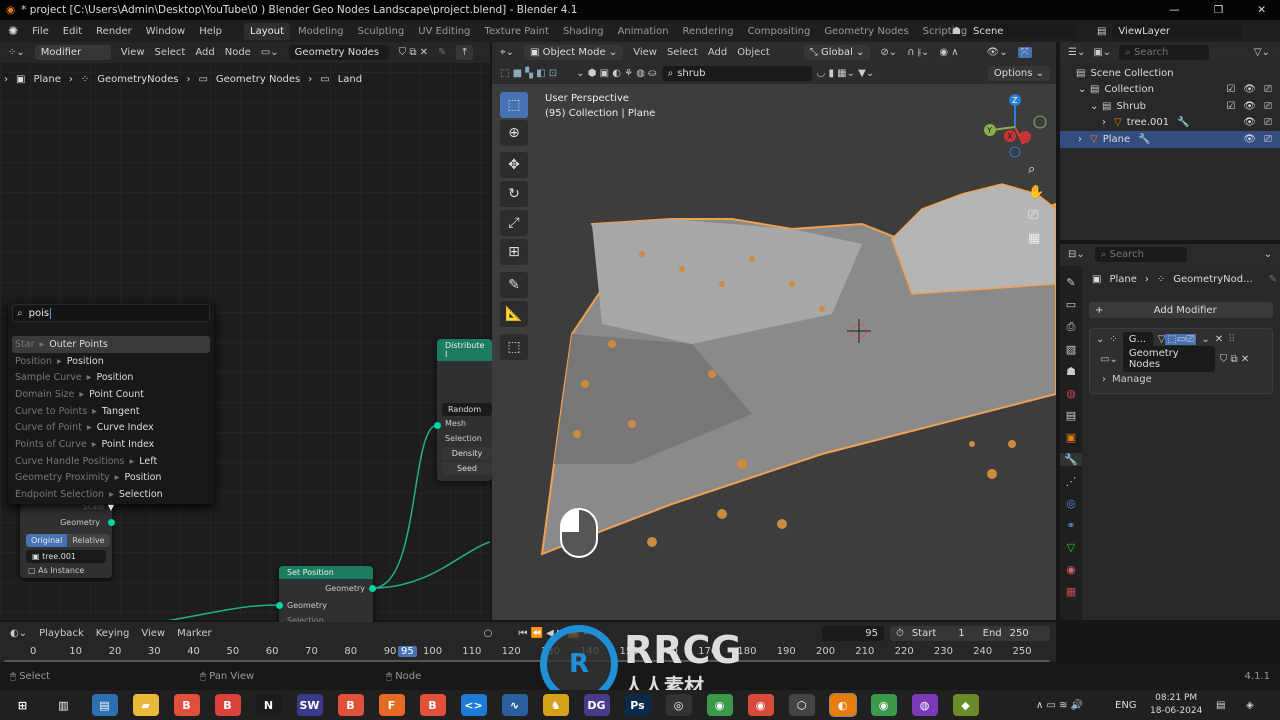  Describe the element at coordinates (1170, 139) in the screenshot. I see `outliner-item: › ▽ Plane 🔧 👁 ⎚` at that location.